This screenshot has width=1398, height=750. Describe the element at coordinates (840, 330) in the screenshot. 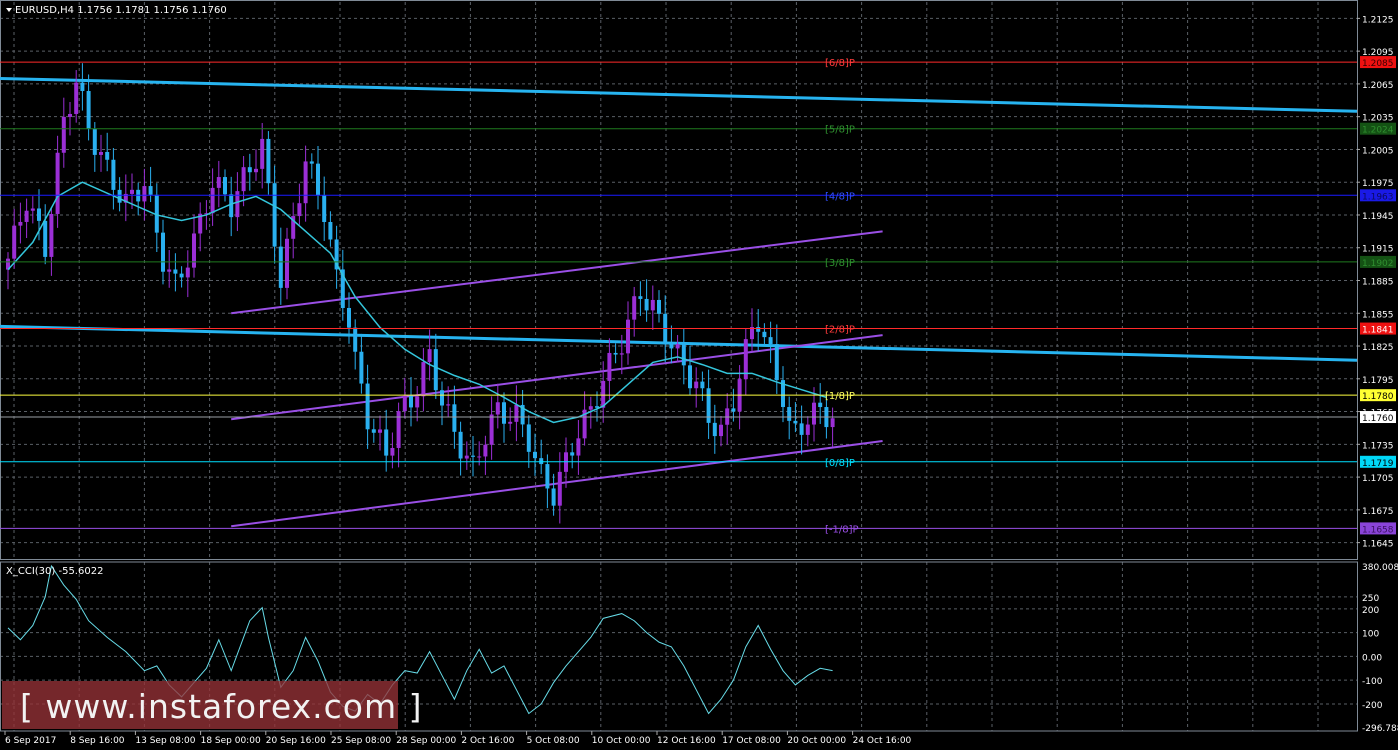

I see `level-label: [2/8]P` at that location.